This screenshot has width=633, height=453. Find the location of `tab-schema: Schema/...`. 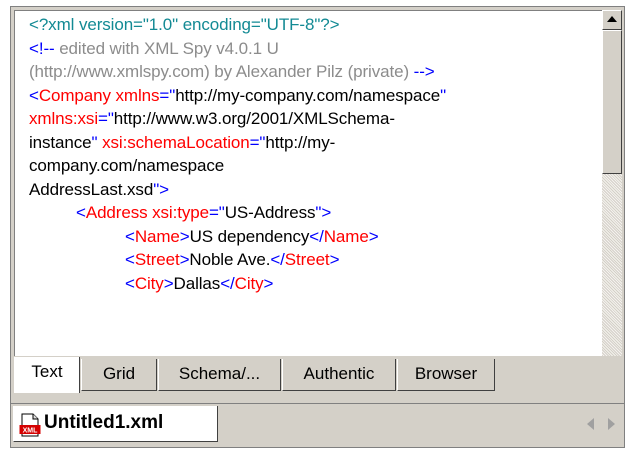

tab-schema: Schema/... is located at coordinates (219, 375).